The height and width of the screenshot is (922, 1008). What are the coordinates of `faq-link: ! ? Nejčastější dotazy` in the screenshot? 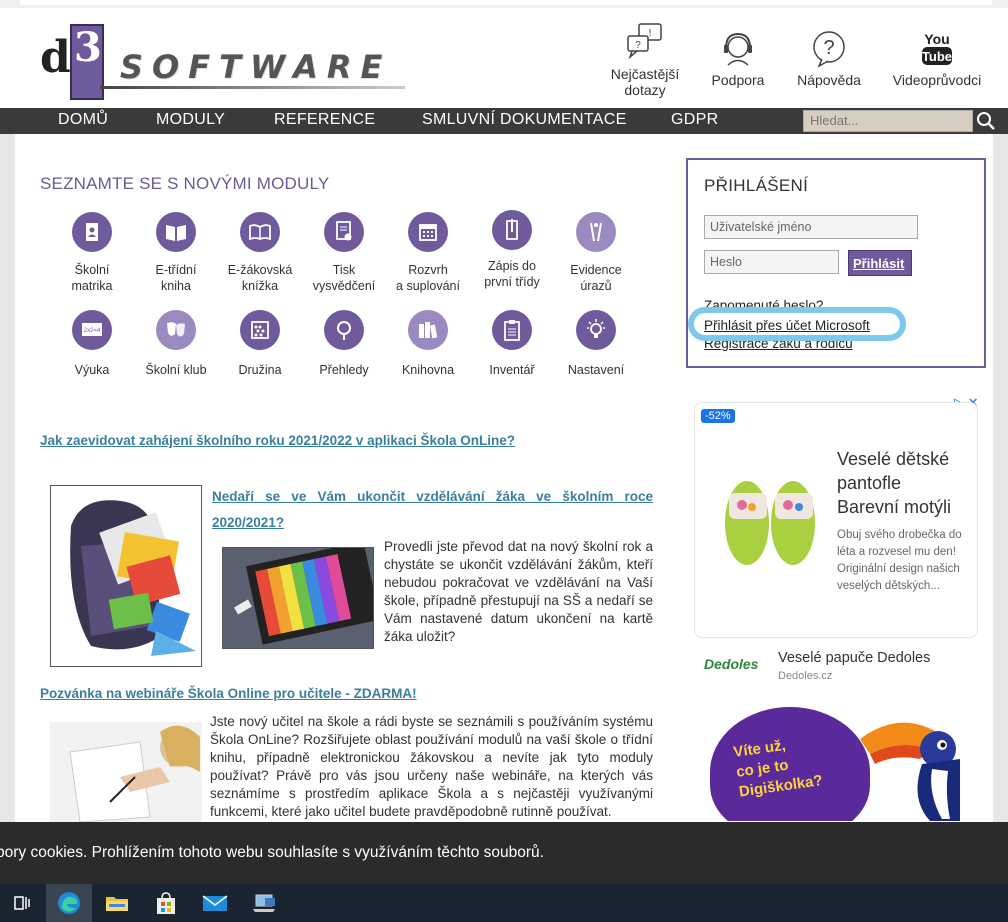 It's located at (645, 60).